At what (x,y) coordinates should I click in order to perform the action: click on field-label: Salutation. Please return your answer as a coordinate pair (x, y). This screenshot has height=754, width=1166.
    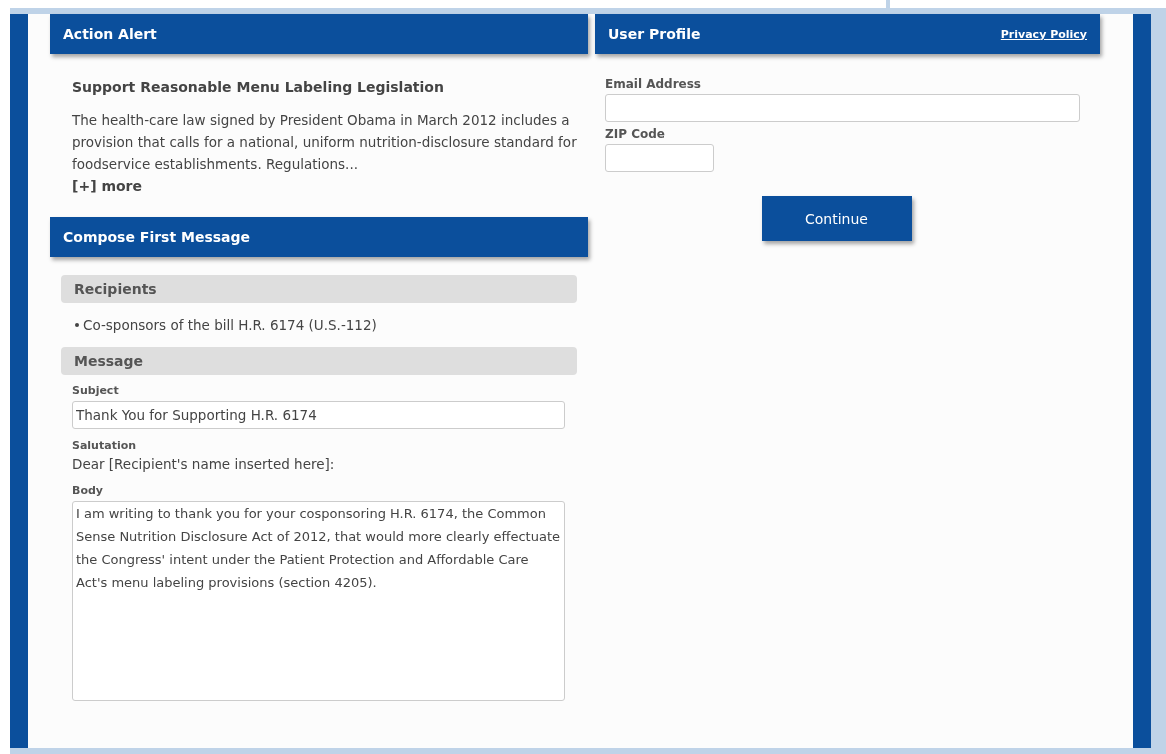
    Looking at the image, I should click on (105, 446).